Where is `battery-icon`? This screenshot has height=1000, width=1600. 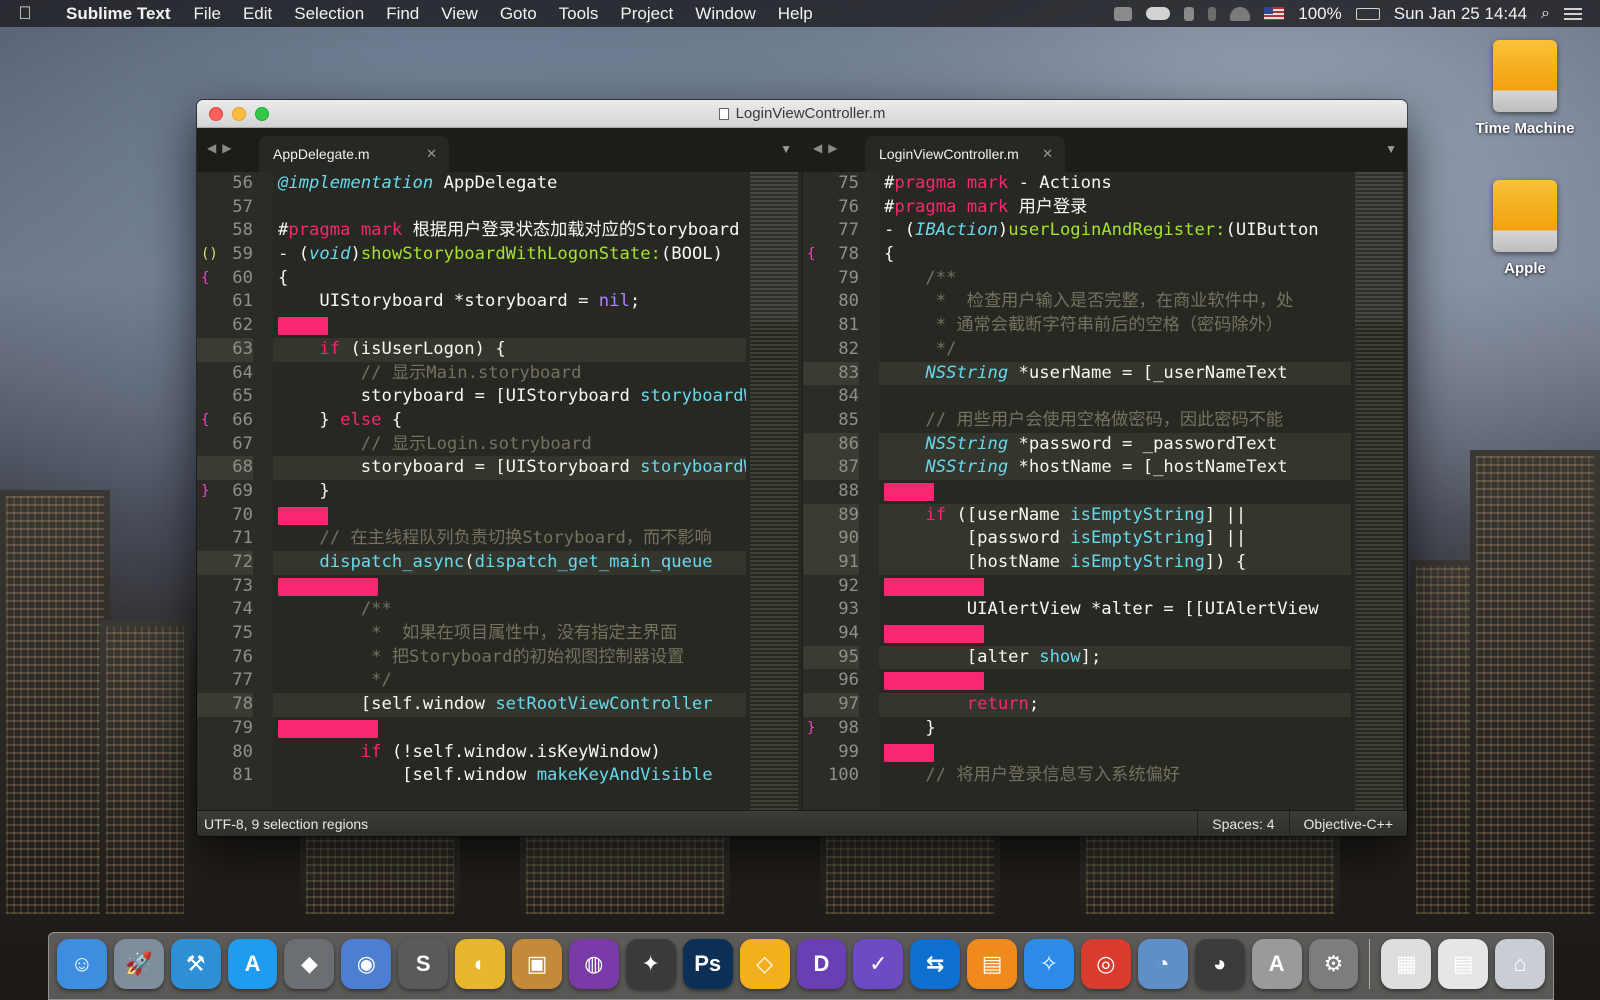
battery-icon is located at coordinates (1367, 13).